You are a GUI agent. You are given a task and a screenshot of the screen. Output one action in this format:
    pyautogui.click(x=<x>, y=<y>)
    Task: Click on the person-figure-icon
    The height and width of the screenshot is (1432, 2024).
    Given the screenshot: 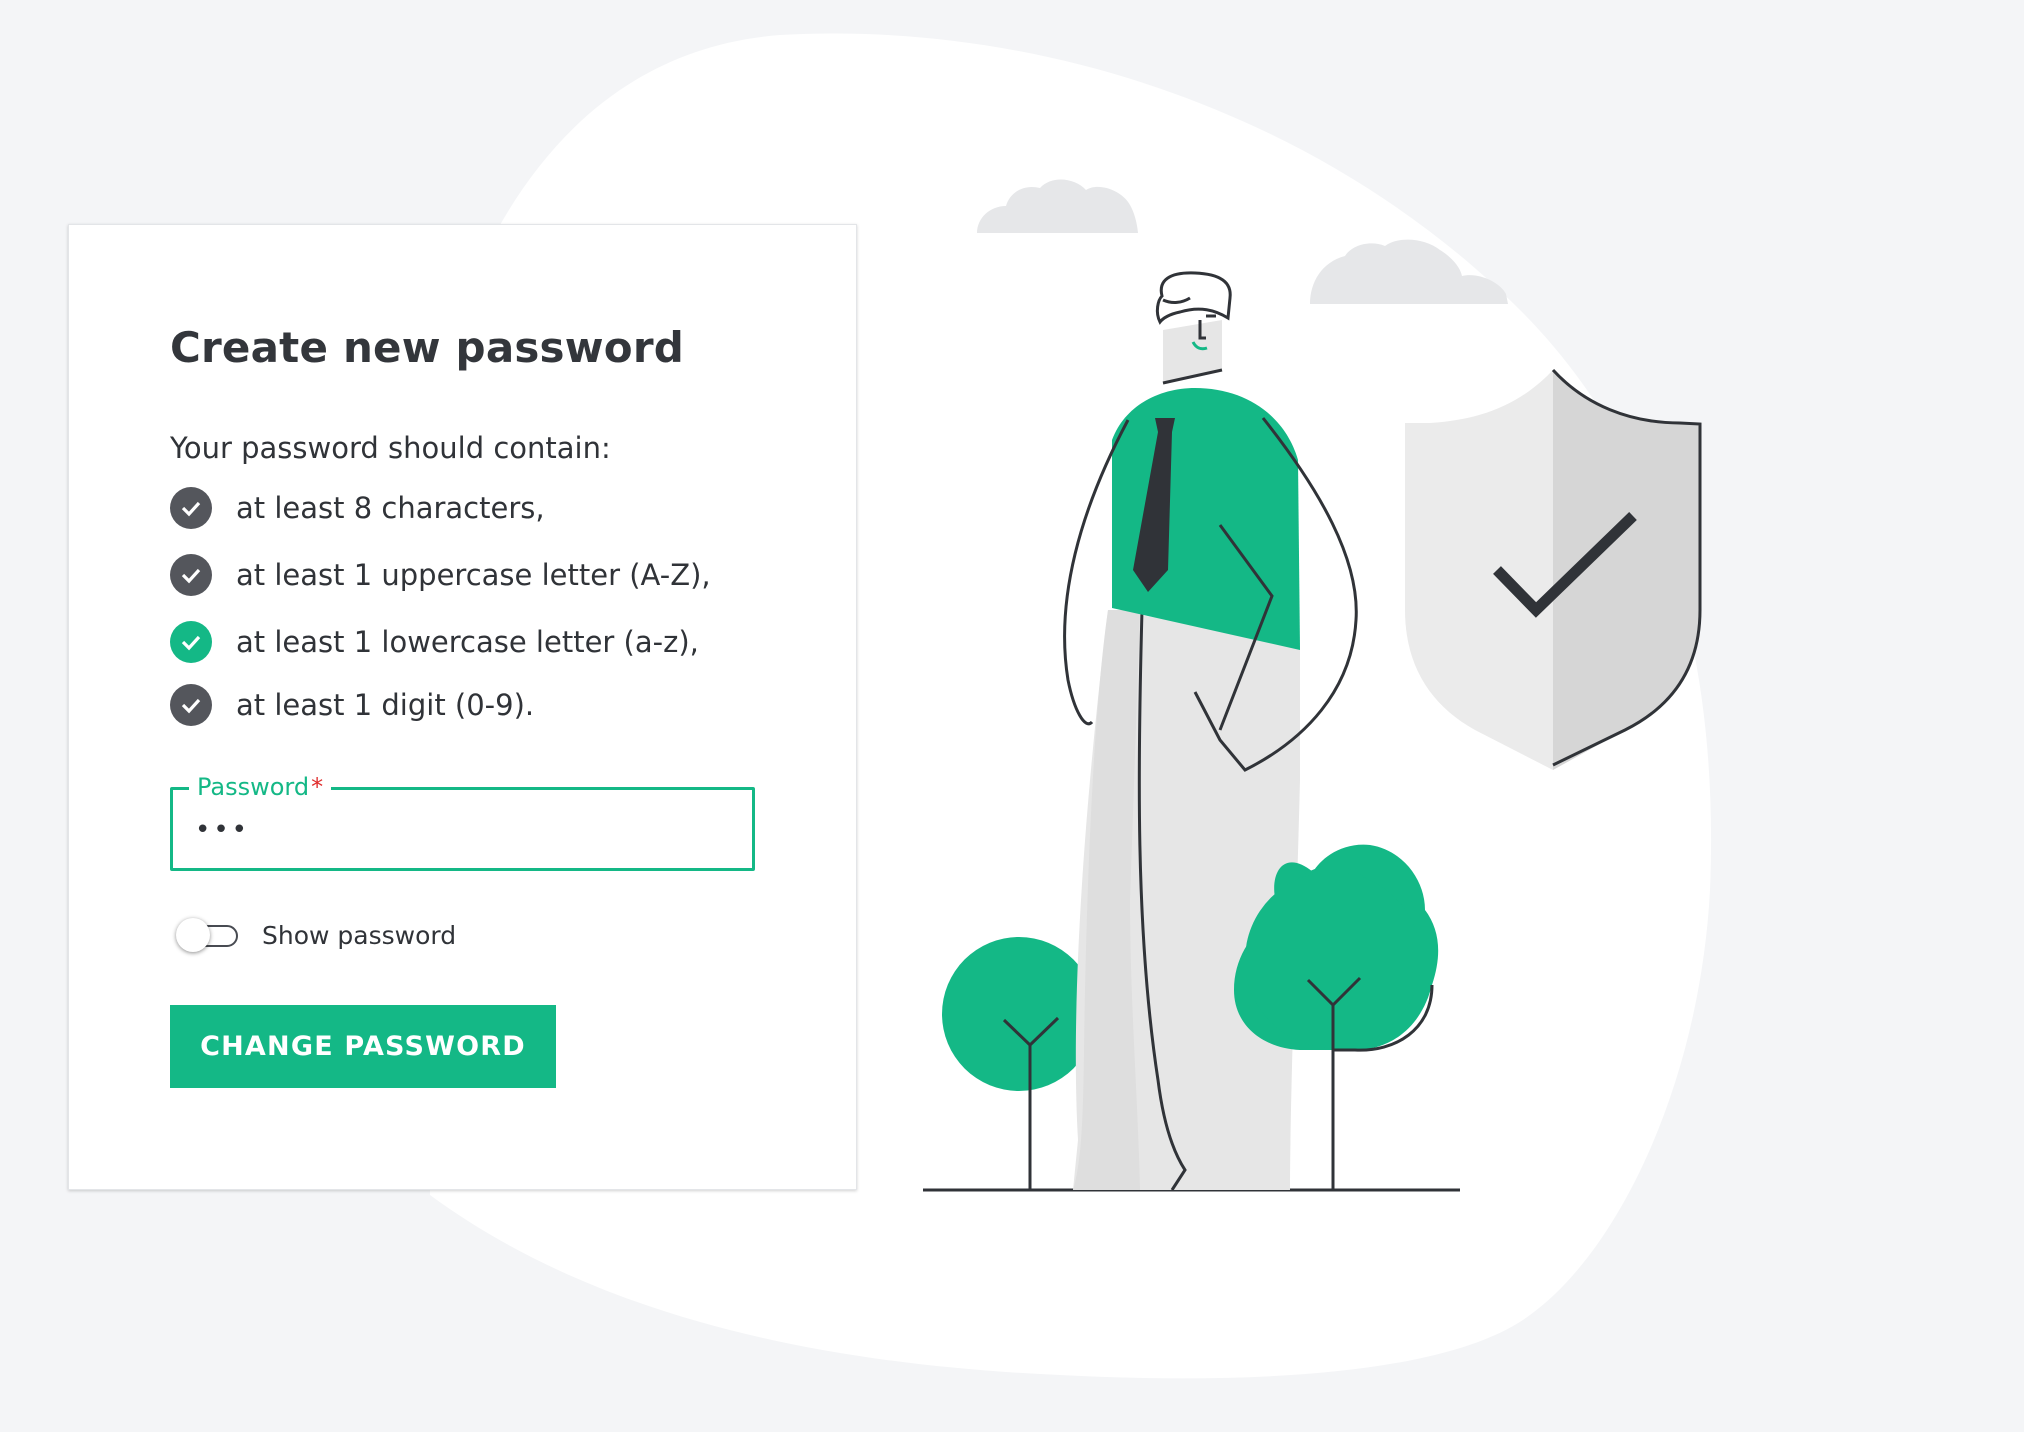 What is the action you would take?
    pyautogui.click(x=1210, y=731)
    